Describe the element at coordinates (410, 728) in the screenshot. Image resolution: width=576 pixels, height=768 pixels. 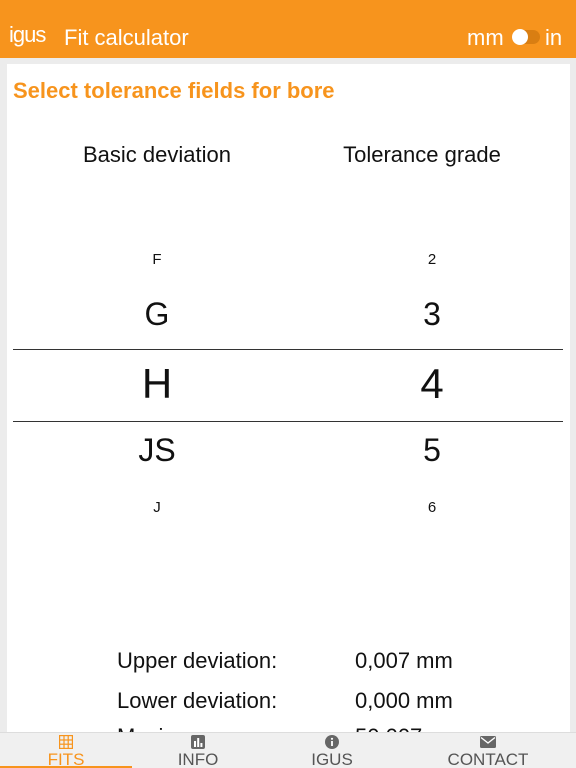
I see `maximum-value: 50,007 mm` at that location.